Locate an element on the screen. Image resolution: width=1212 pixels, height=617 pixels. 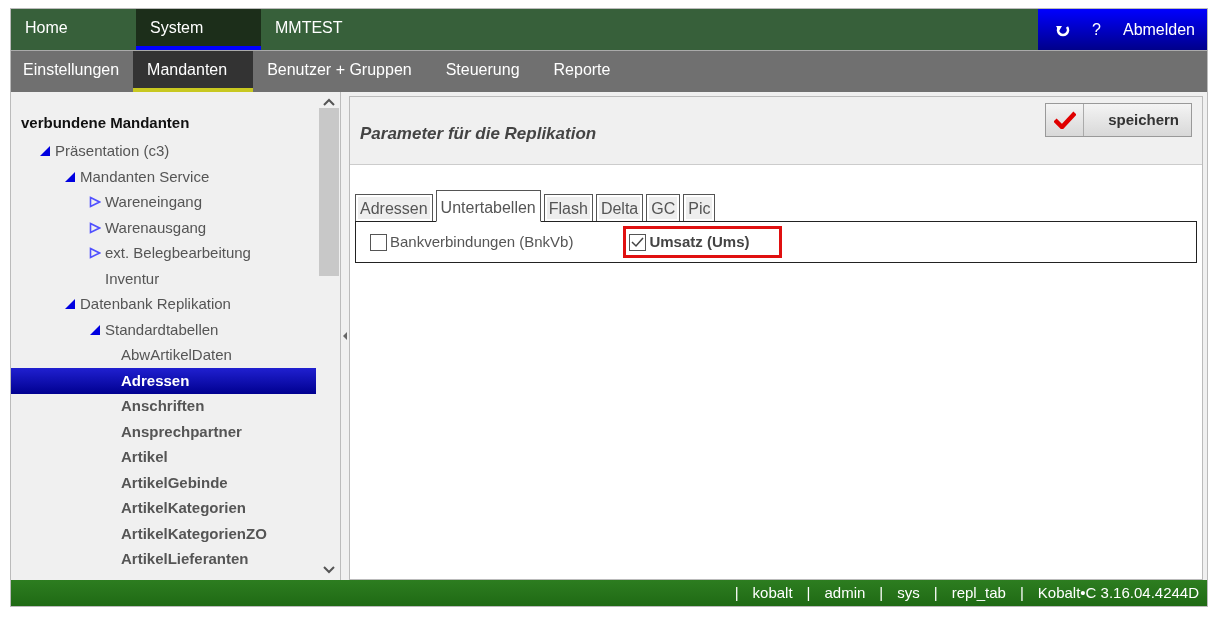
checkbox-label: Bankverbindungen (BnkVb) is located at coordinates (482, 242).